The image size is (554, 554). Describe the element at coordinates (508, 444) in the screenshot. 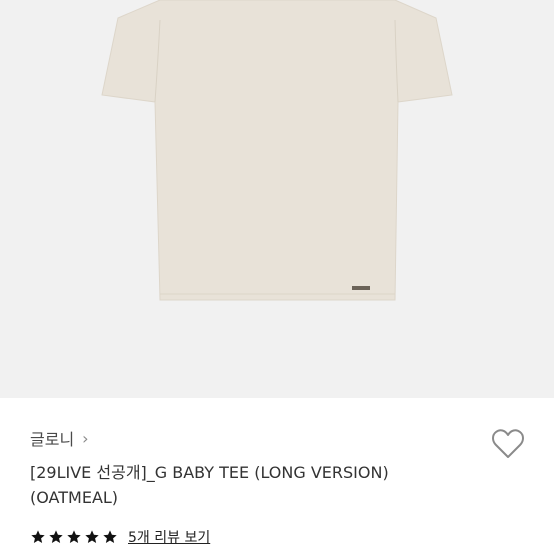

I see `heart-outline-icon` at that location.